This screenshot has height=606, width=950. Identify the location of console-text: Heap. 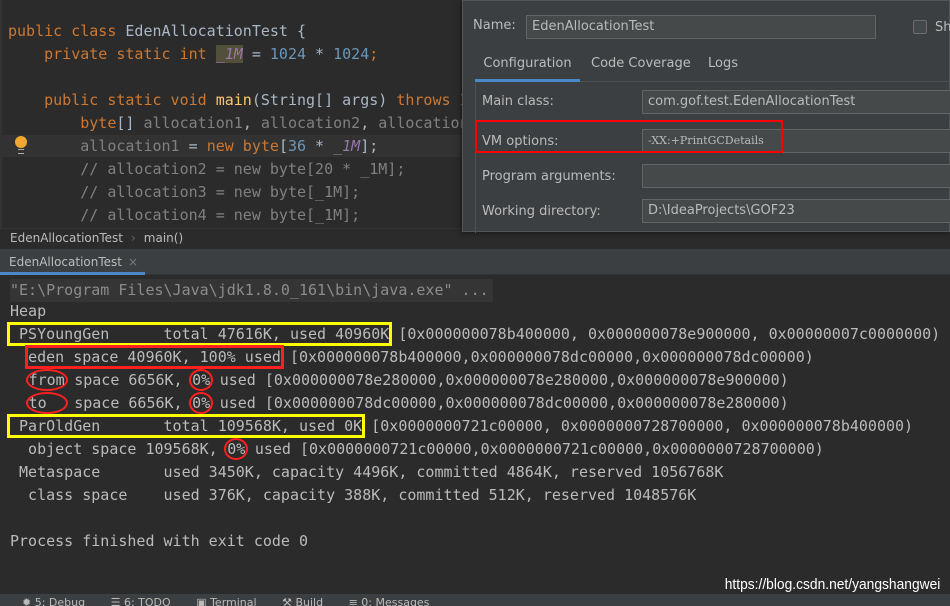
(28, 311).